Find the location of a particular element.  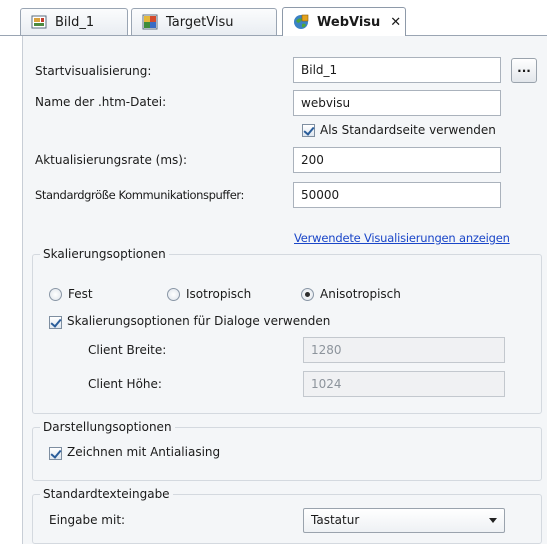

picture-icon is located at coordinates (39, 22).